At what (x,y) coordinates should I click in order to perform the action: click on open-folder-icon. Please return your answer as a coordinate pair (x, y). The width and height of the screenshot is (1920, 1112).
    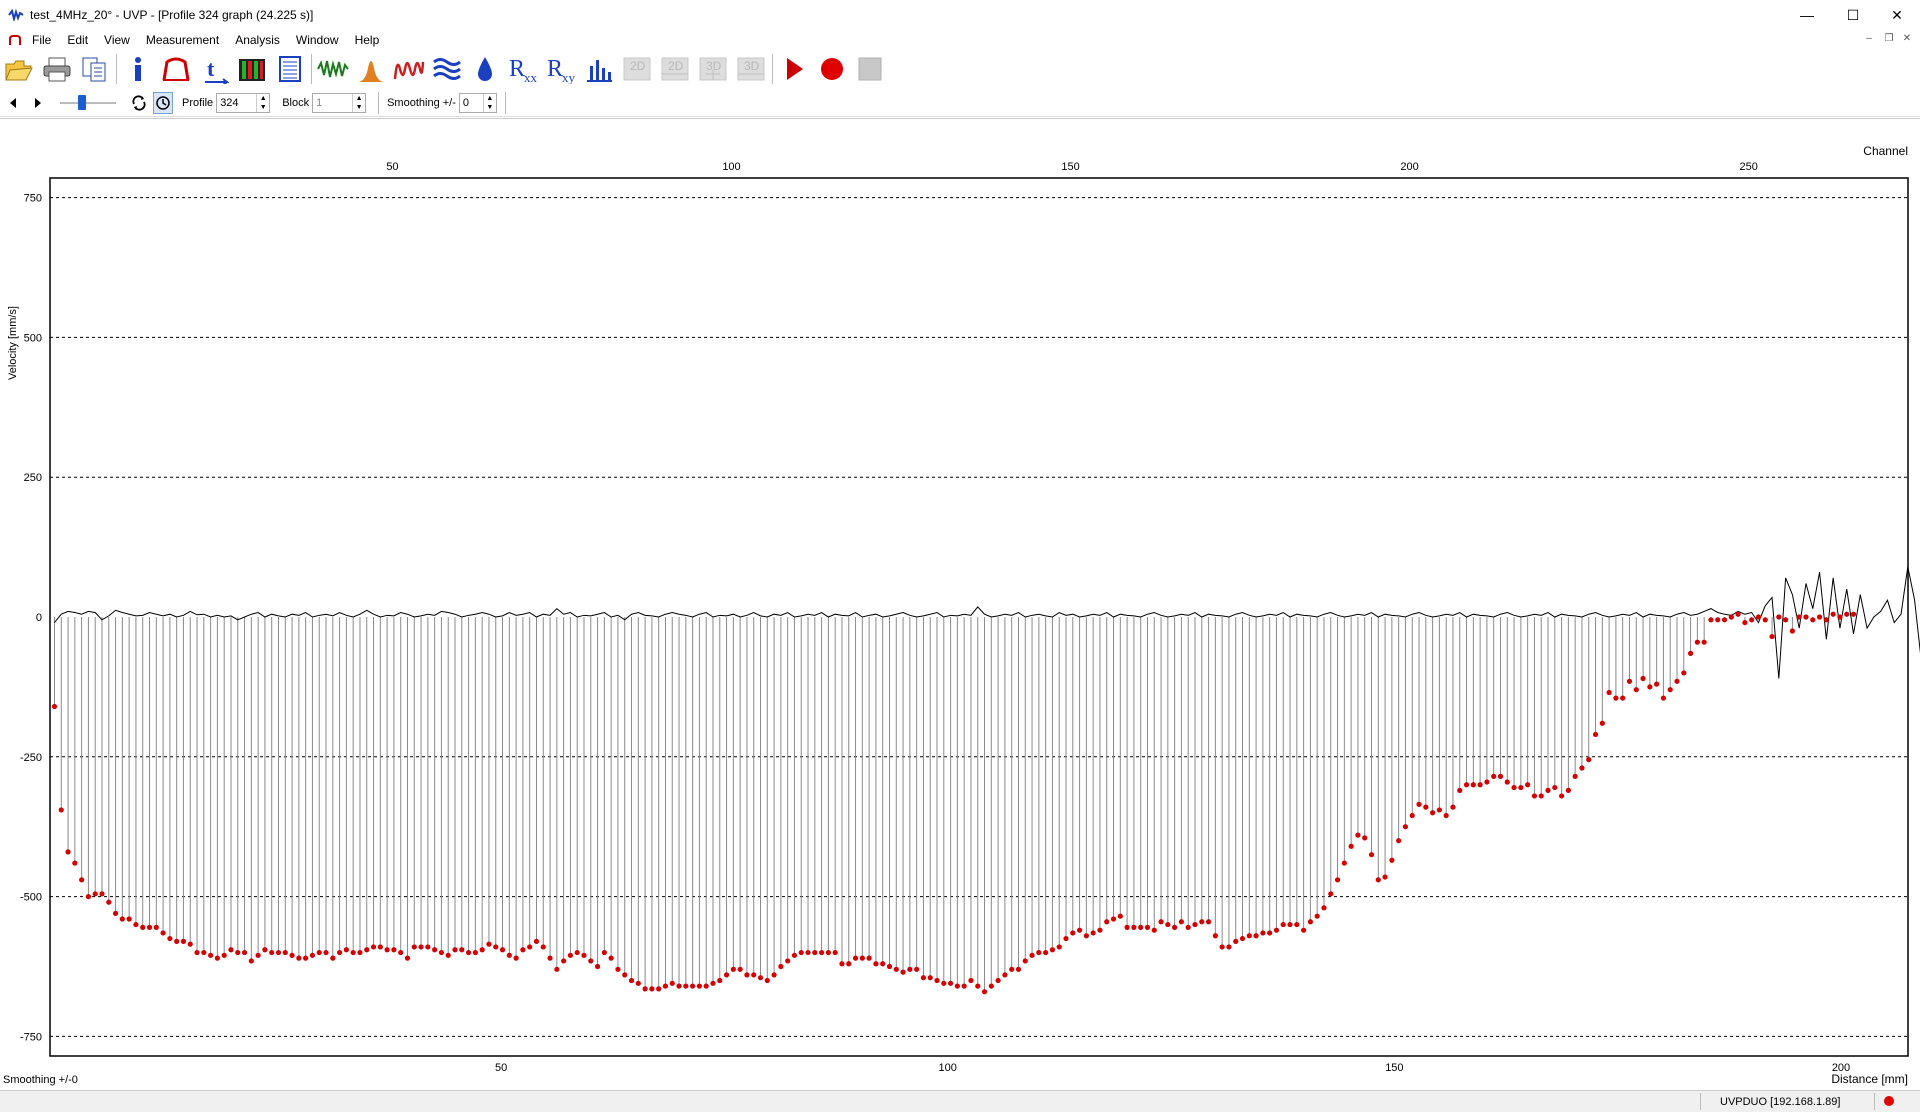
    Looking at the image, I should click on (19, 69).